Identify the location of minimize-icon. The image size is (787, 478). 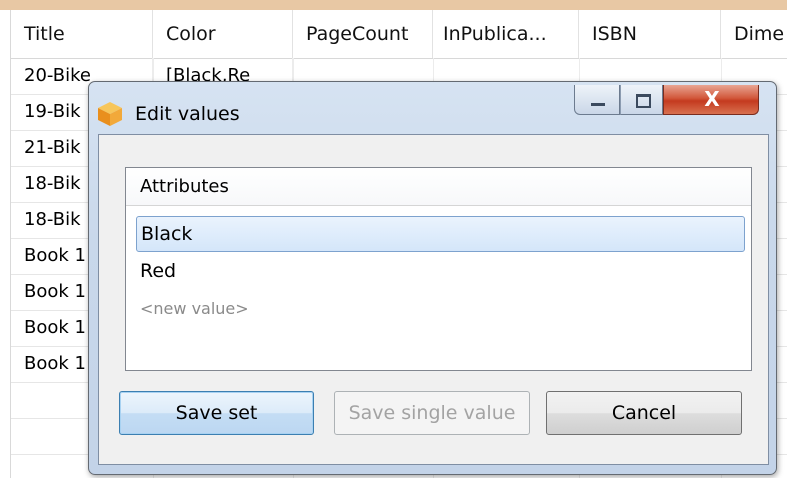
(598, 104).